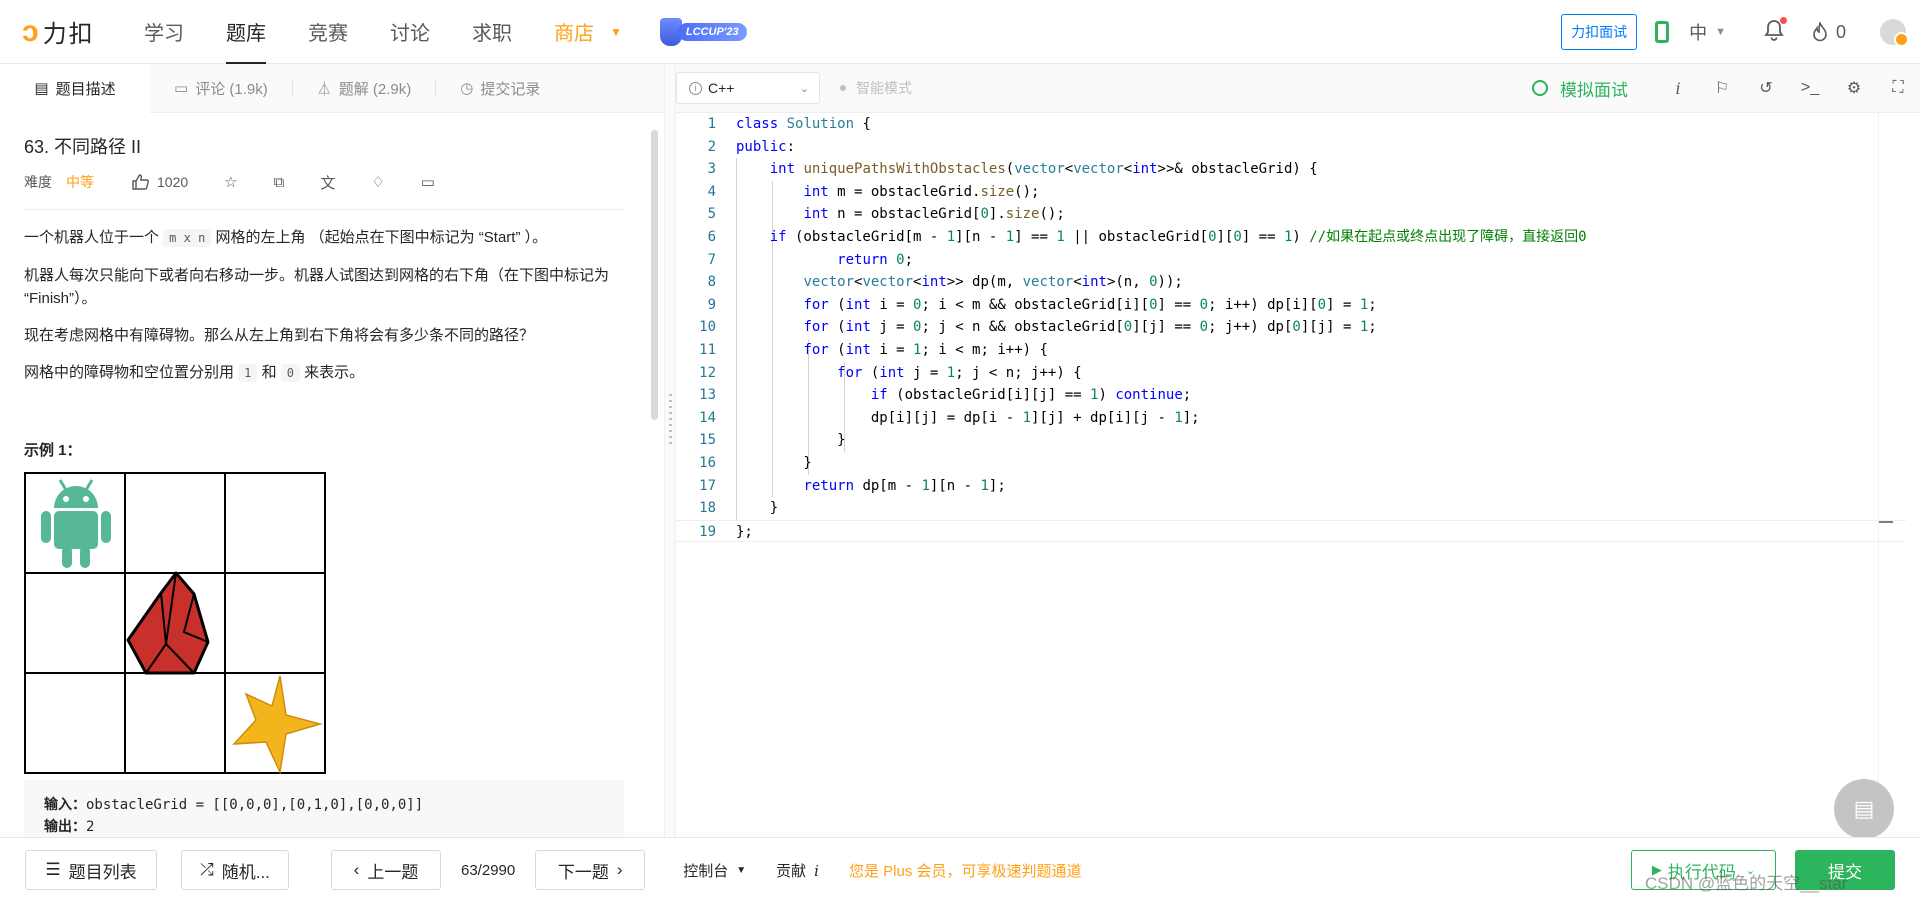 This screenshot has width=1920, height=902. I want to click on tab-description: ▤ 题目描述, so click(75, 88).